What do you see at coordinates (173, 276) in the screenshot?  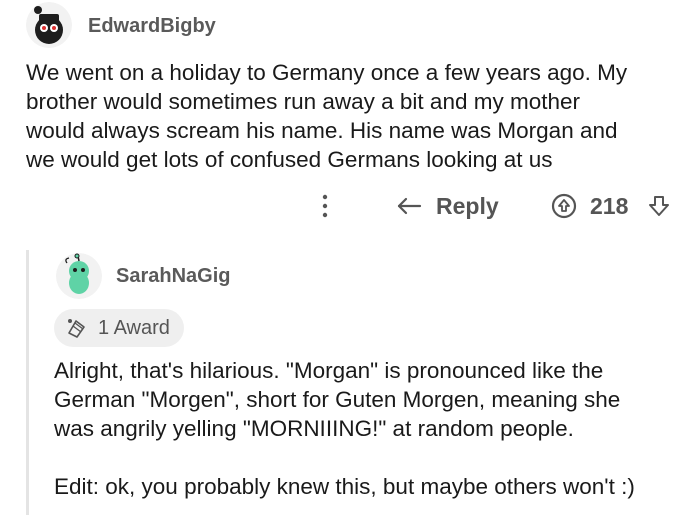 I see `reply-username: SarahNaGig` at bounding box center [173, 276].